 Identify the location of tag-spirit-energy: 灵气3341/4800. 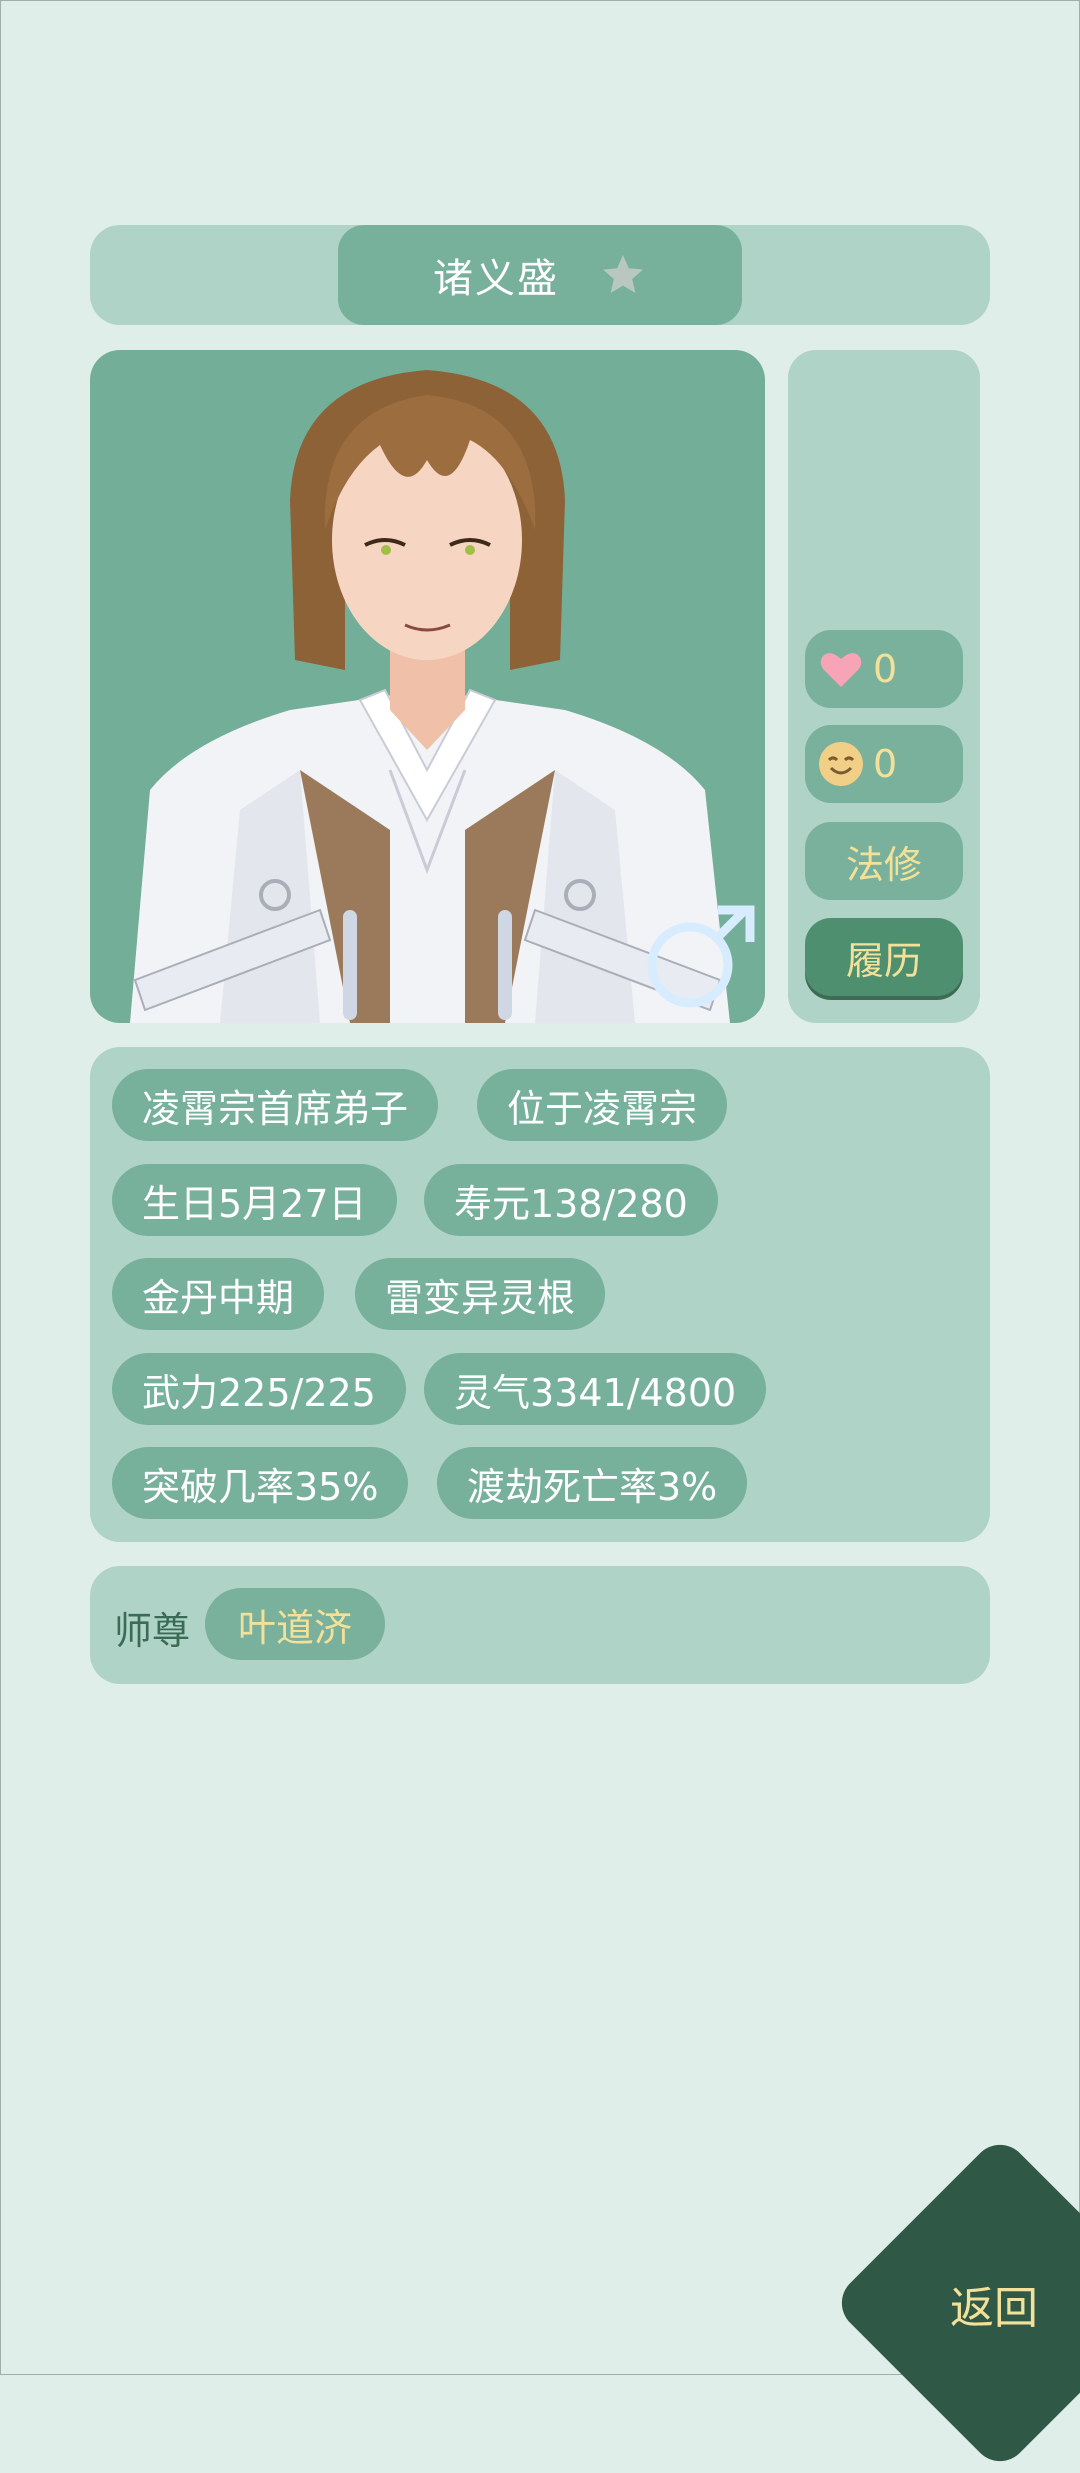
(595, 1389).